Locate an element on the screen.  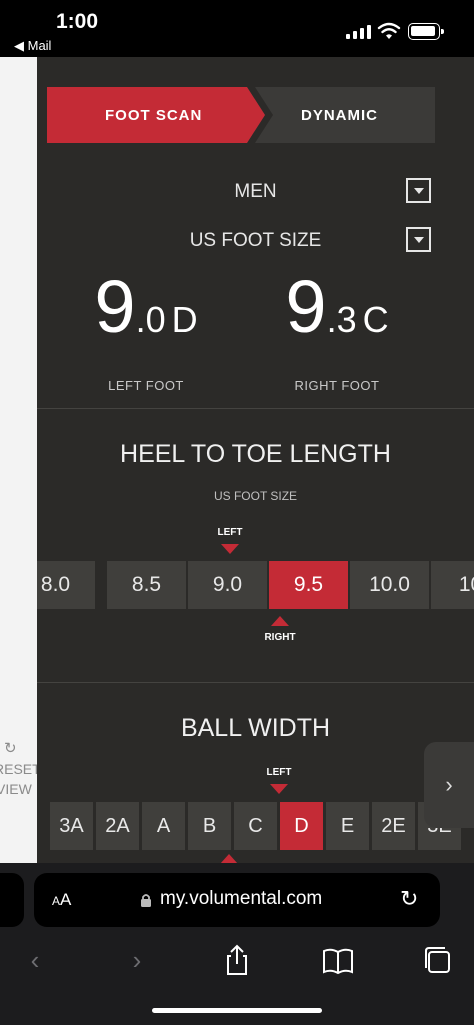
length-size-cell: 10 is located at coordinates (452, 585).